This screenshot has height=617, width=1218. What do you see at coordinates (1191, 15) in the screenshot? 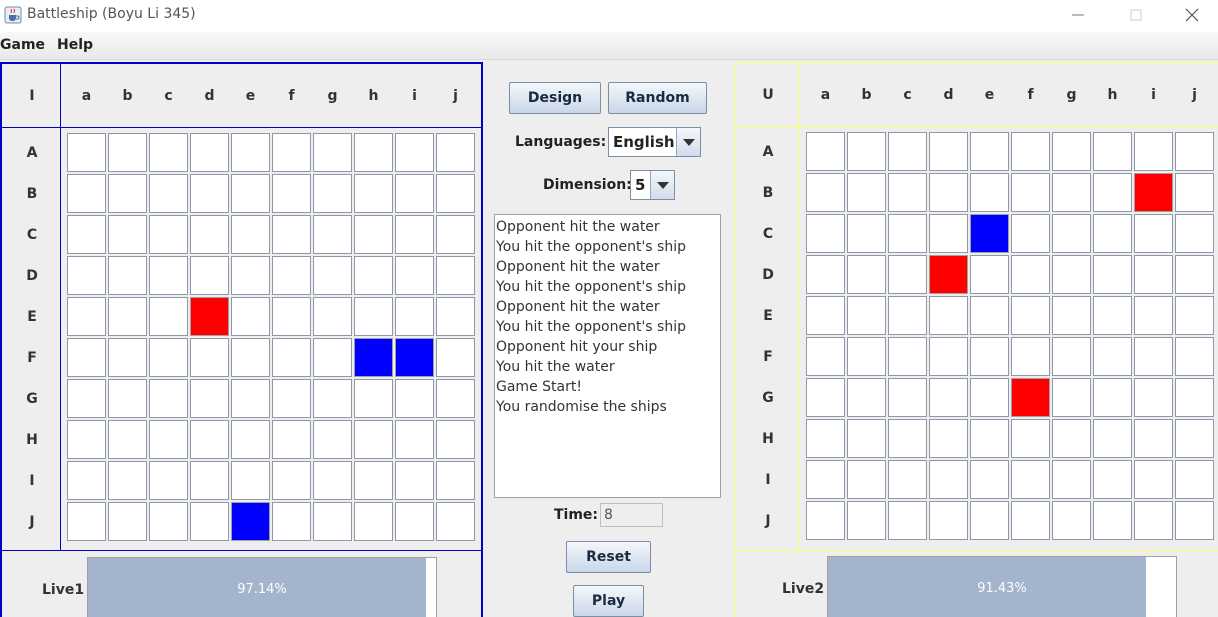
I see `close-button` at bounding box center [1191, 15].